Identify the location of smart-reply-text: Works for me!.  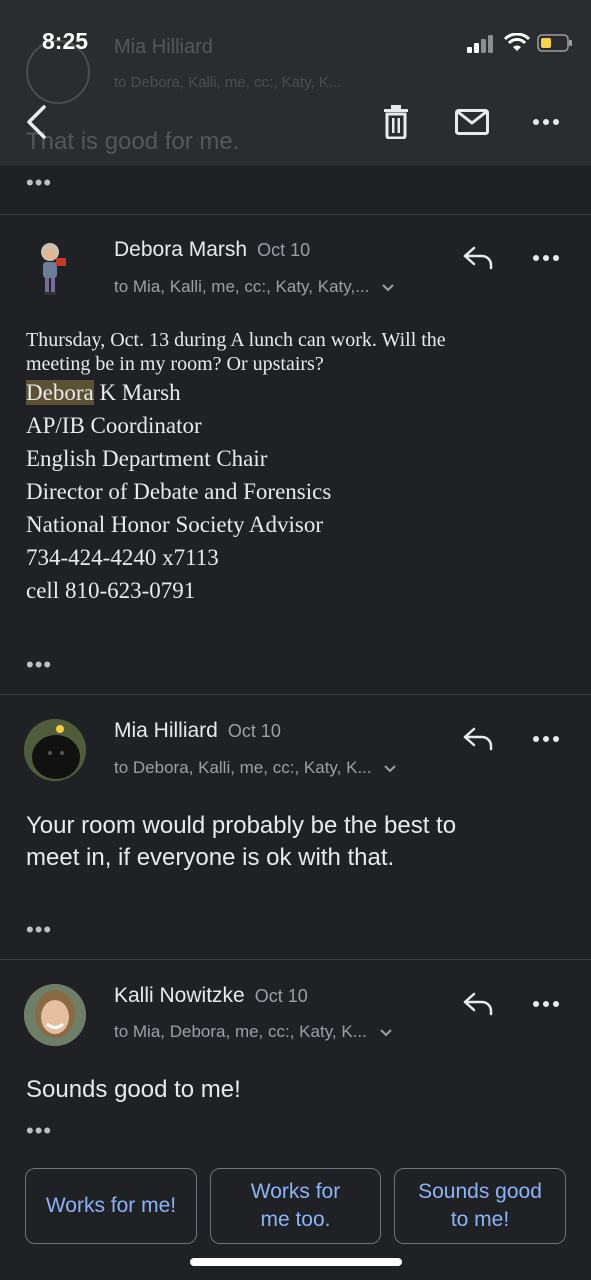
(111, 1205).